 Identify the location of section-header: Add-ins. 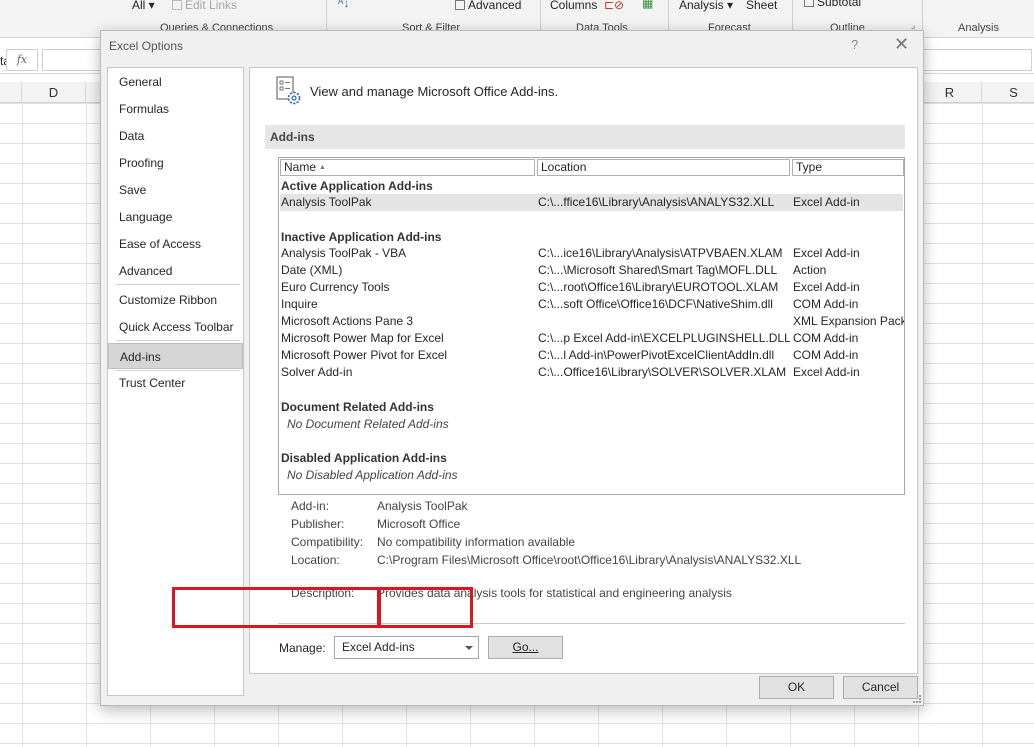
(585, 137).